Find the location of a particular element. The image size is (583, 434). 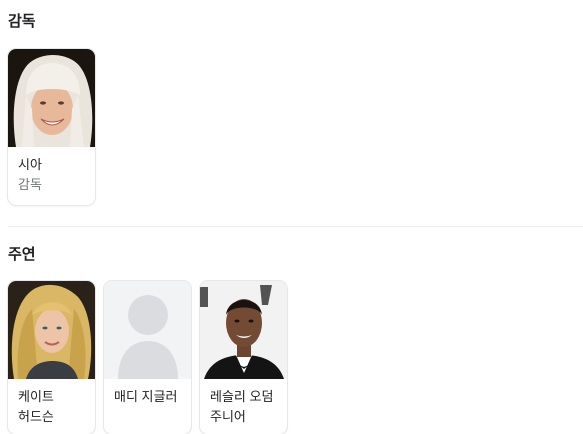

cast-section-title: 주연 is located at coordinates (22, 254).